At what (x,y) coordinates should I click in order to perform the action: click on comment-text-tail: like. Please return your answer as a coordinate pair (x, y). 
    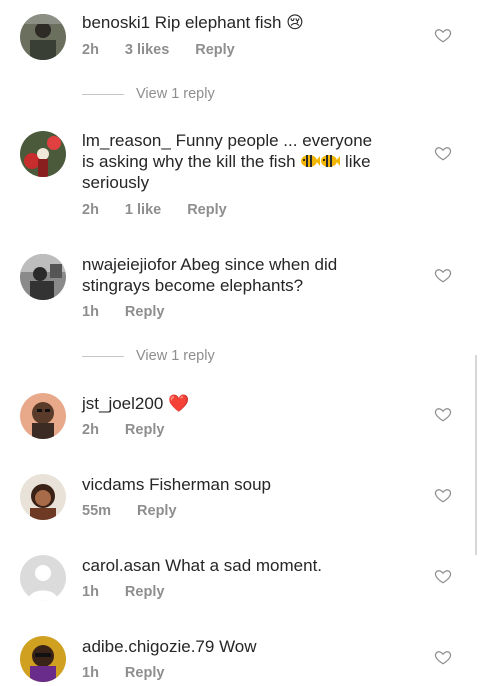
    Looking at the image, I should click on (358, 161).